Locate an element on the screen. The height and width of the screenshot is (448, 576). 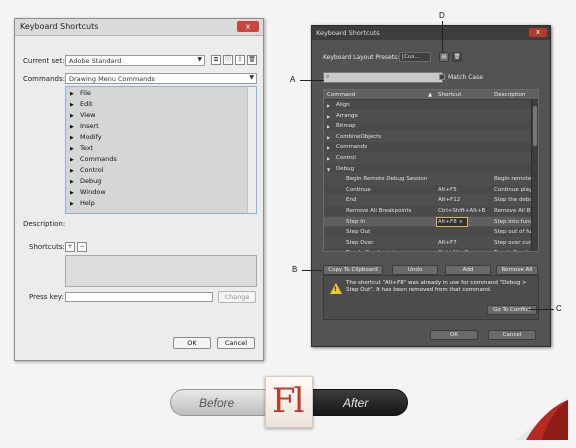
shortcuts-list is located at coordinates (161, 271).